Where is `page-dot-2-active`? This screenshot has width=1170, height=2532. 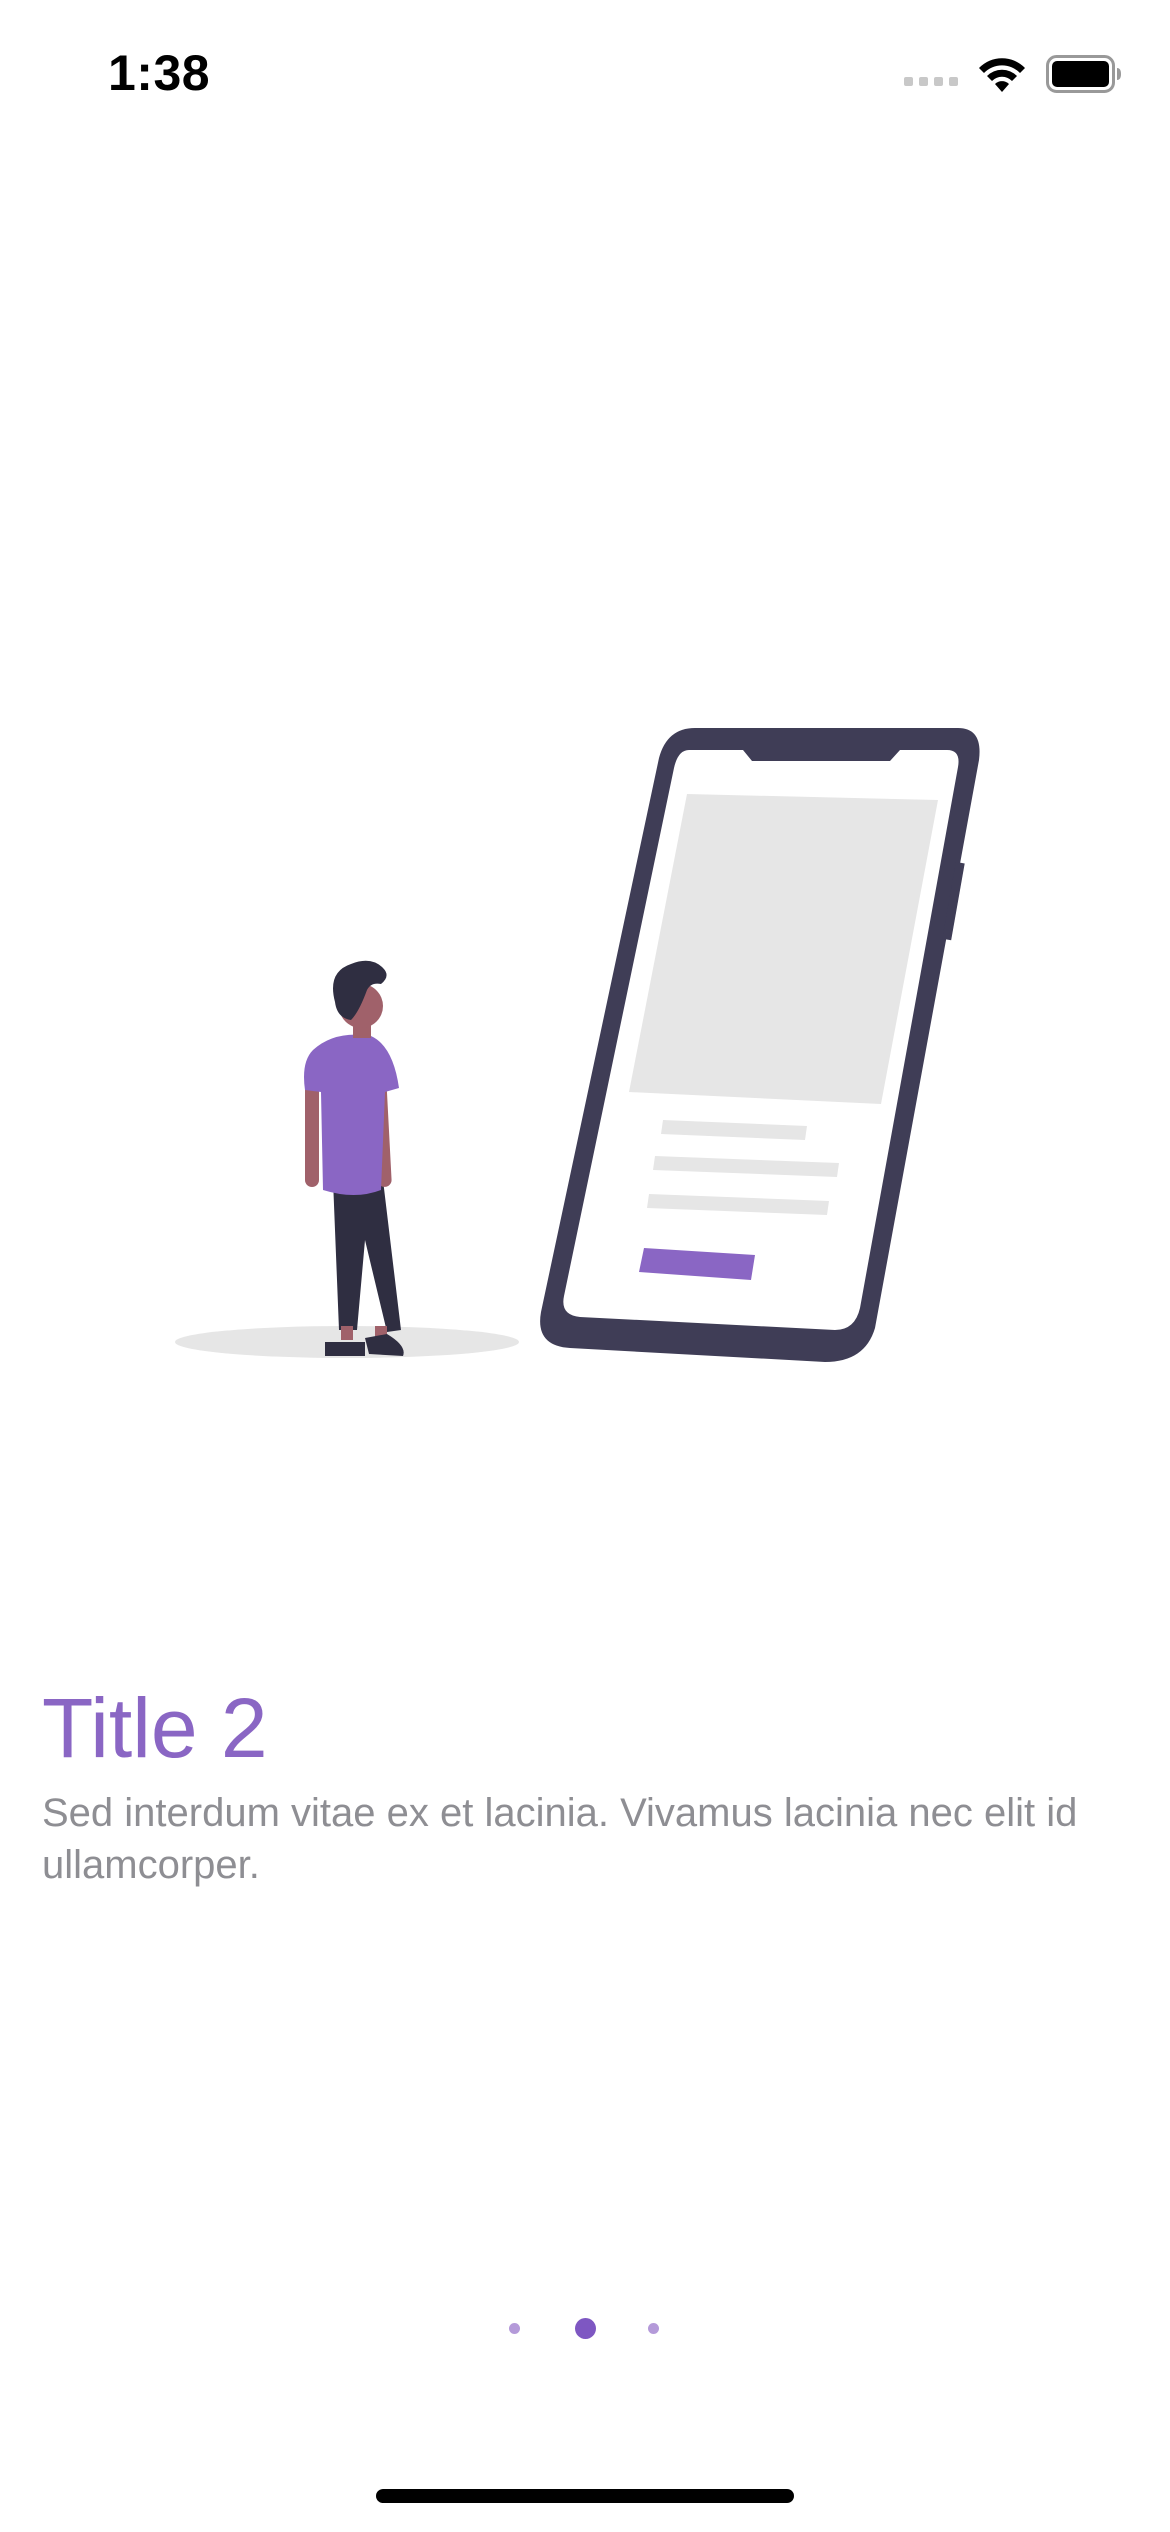
page-dot-2-active is located at coordinates (585, 2328).